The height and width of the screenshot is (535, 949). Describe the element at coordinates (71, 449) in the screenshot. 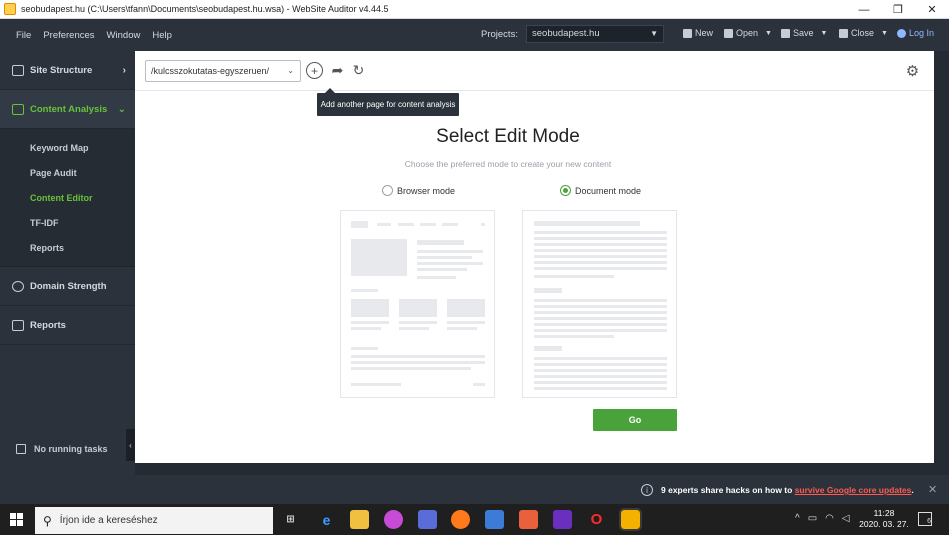

I see `running-tasks-label: No running tasks` at that location.